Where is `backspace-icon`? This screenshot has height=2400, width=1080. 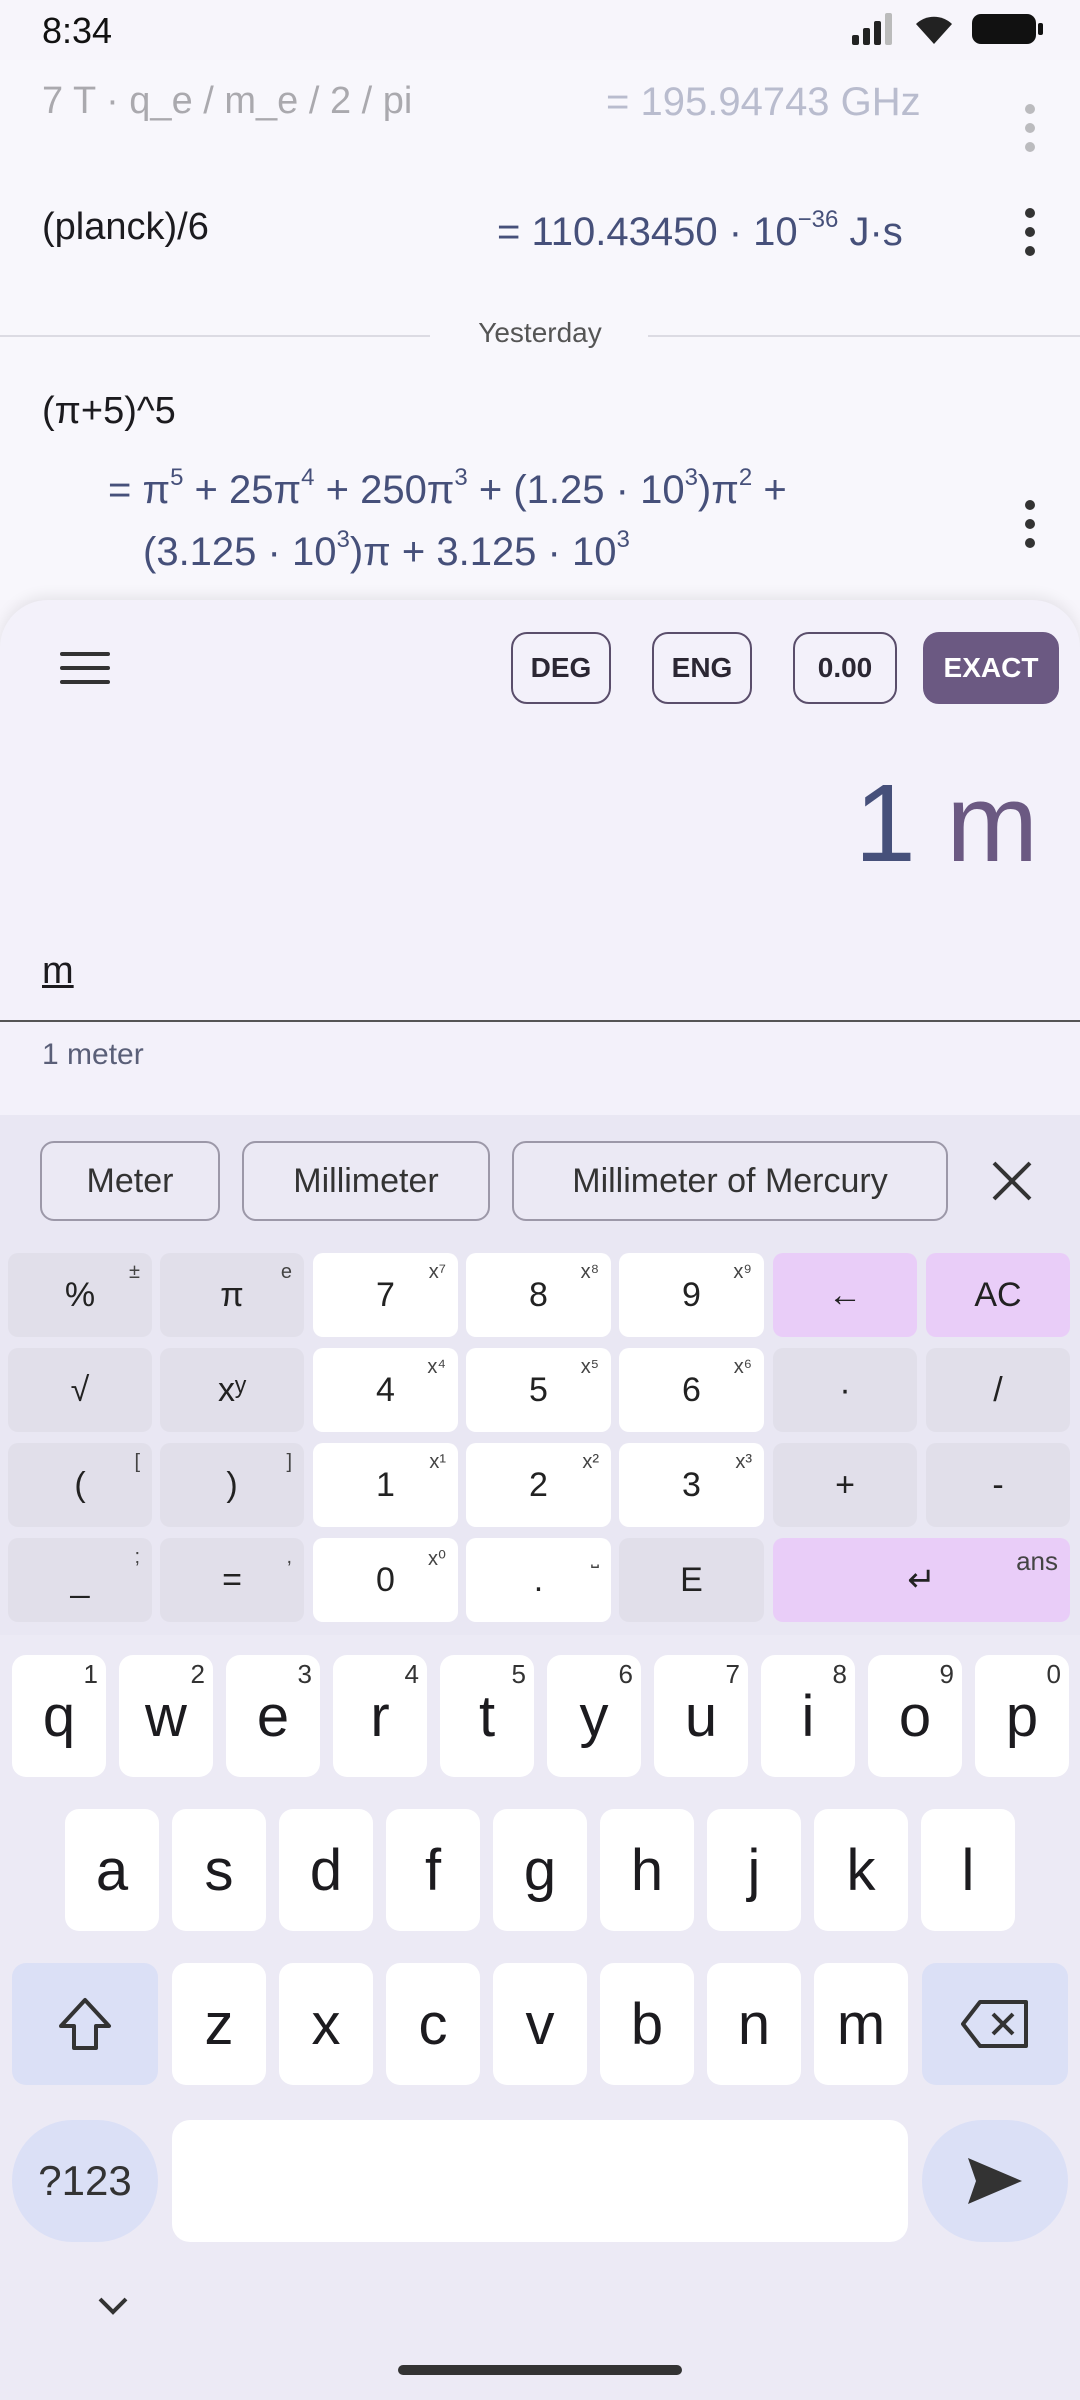 backspace-icon is located at coordinates (994, 2024).